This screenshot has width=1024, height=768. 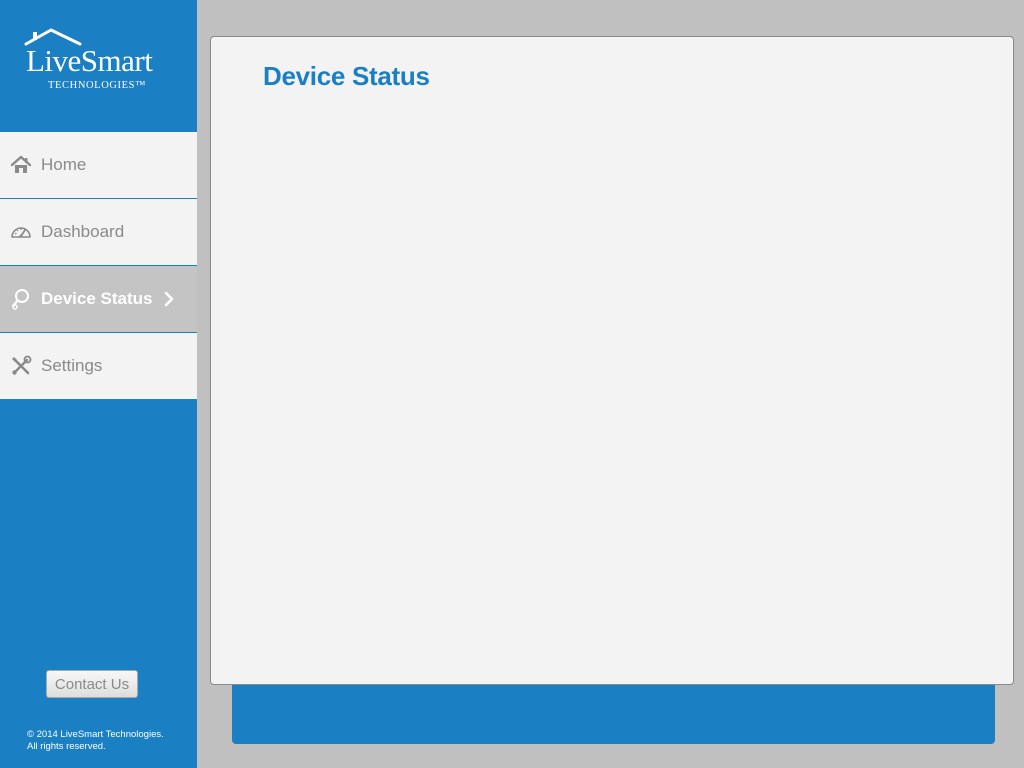 What do you see at coordinates (92, 684) in the screenshot?
I see `contact-us-button: Contact Us` at bounding box center [92, 684].